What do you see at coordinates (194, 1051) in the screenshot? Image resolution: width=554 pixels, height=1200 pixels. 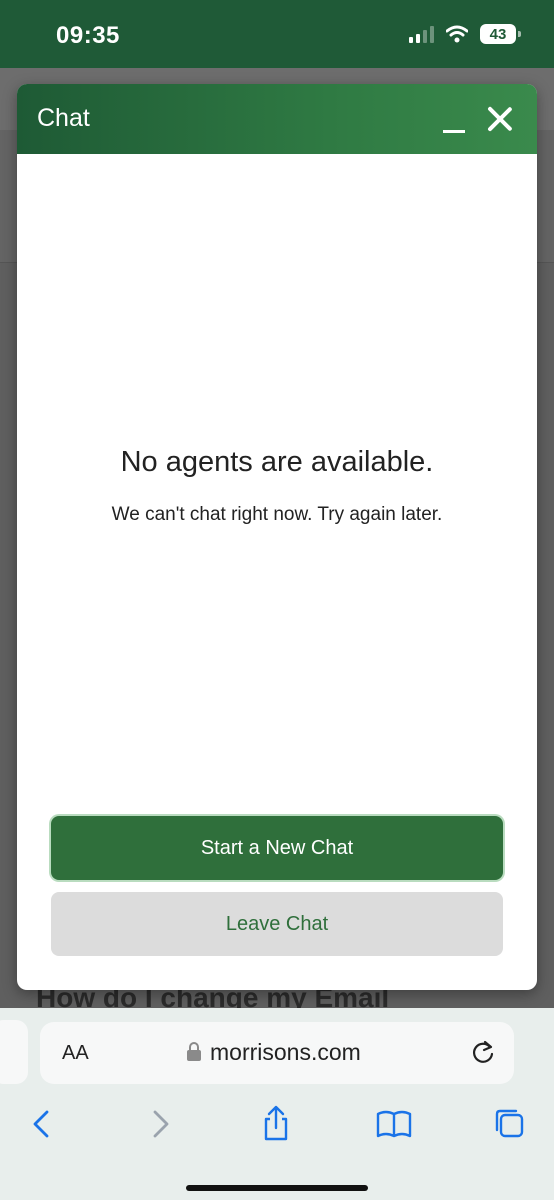 I see `lock-icon` at bounding box center [194, 1051].